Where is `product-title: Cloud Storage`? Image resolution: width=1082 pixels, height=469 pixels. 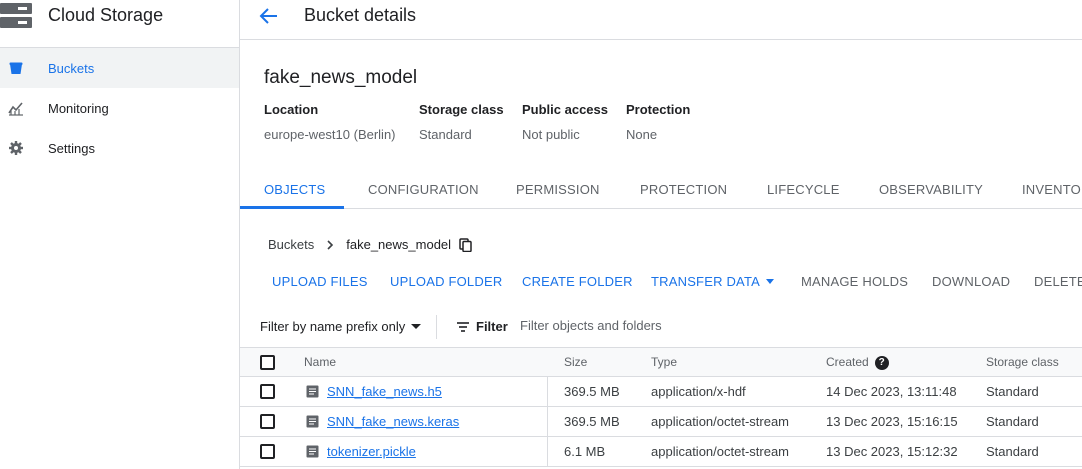 product-title: Cloud Storage is located at coordinates (106, 15).